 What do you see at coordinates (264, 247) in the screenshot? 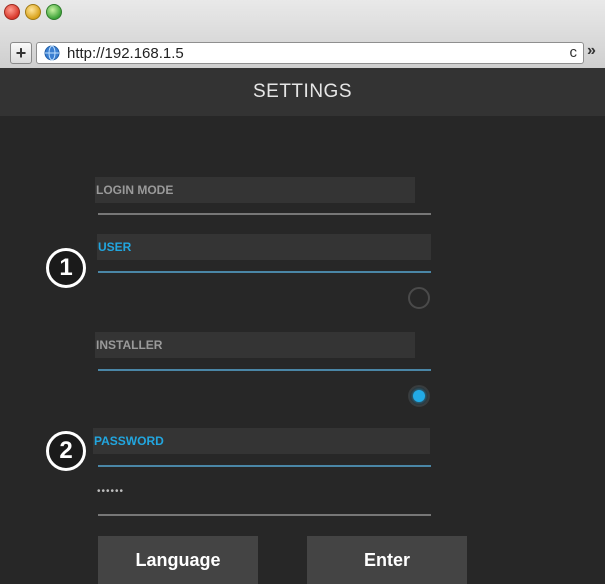
I see `user-option: USER` at bounding box center [264, 247].